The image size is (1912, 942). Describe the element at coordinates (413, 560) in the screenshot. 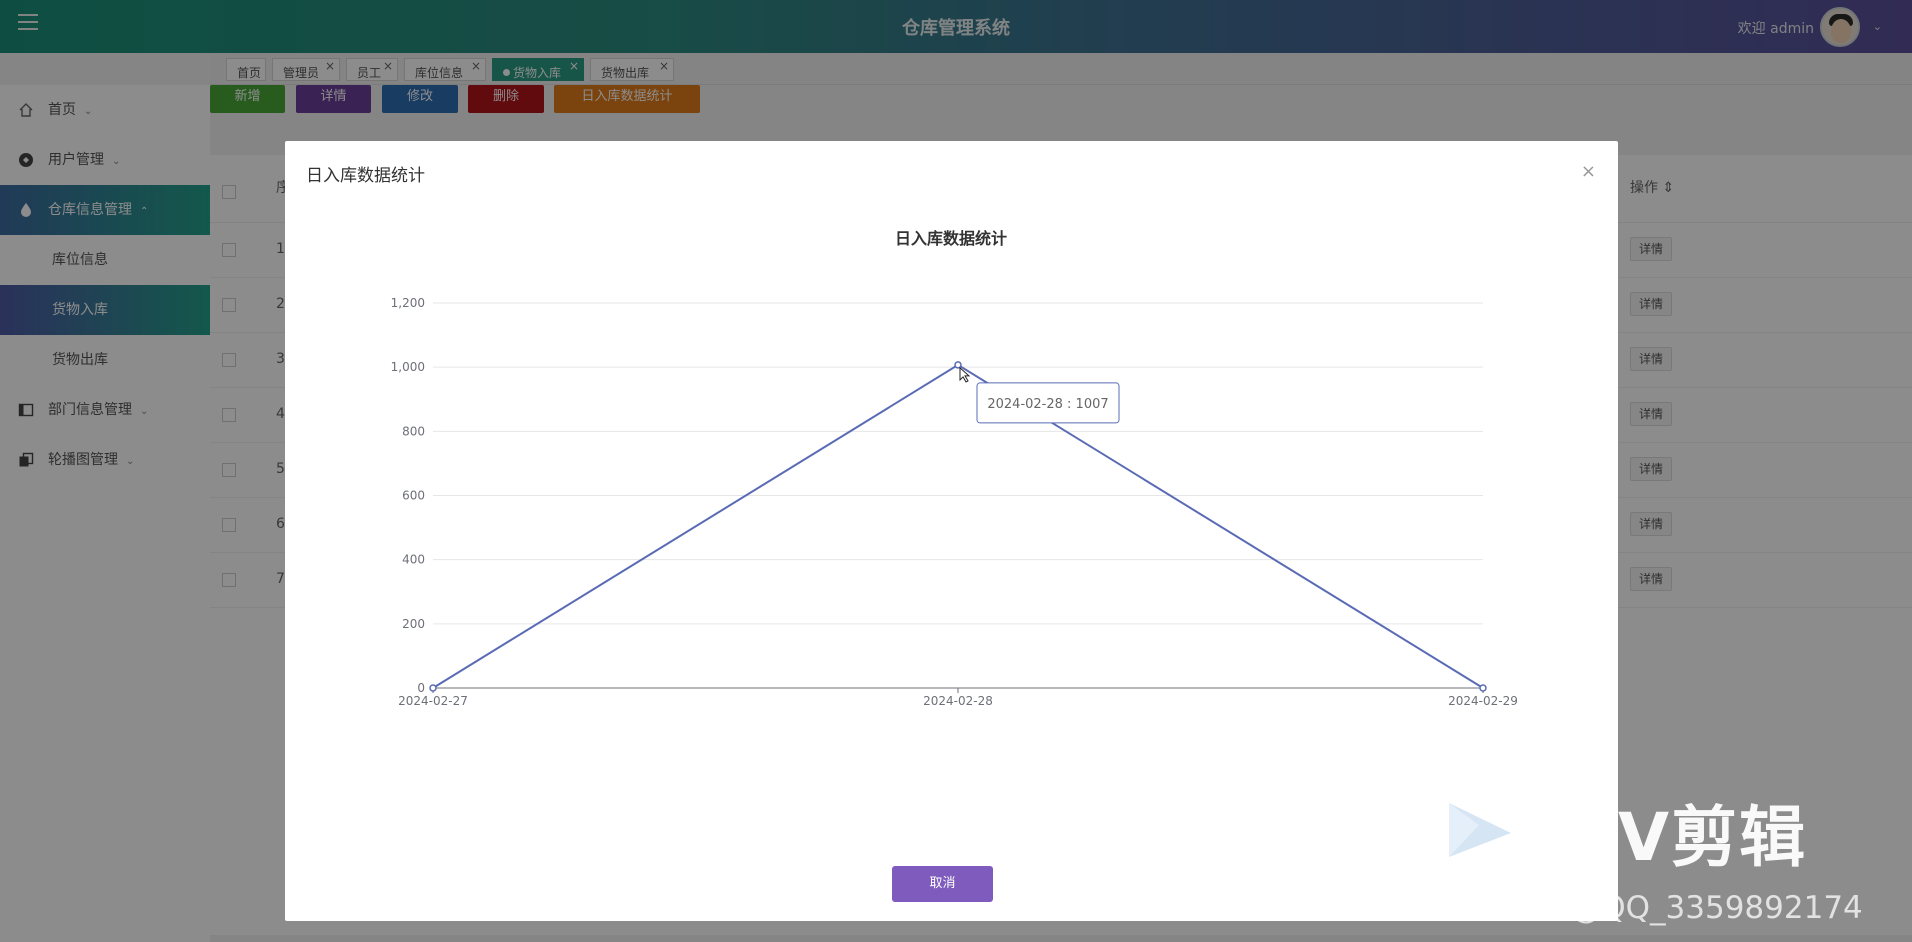

I see `y-tick-label: 400` at that location.